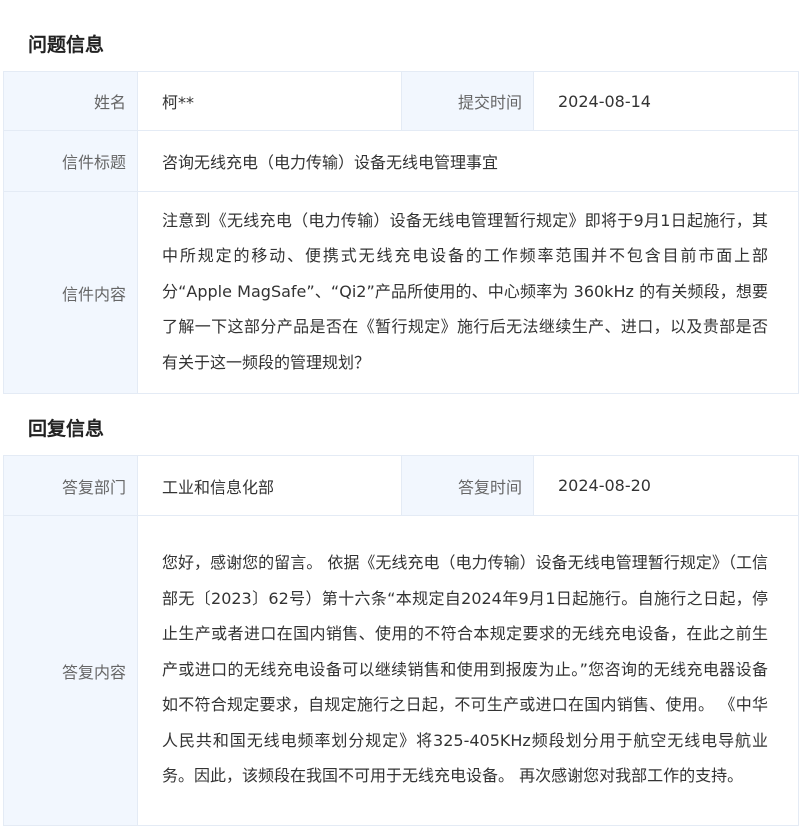 This screenshot has width=800, height=834. I want to click on question-section-title: 问题信息, so click(66, 45).